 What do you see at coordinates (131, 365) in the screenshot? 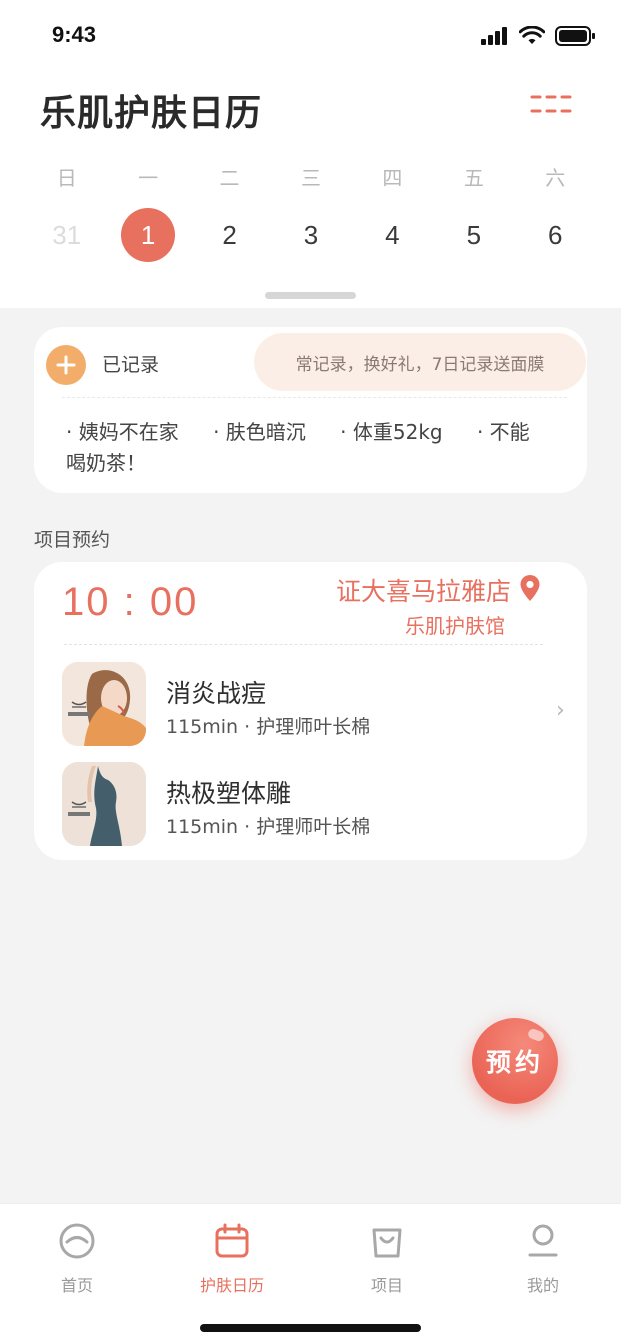
I see `record-label: 已记录` at bounding box center [131, 365].